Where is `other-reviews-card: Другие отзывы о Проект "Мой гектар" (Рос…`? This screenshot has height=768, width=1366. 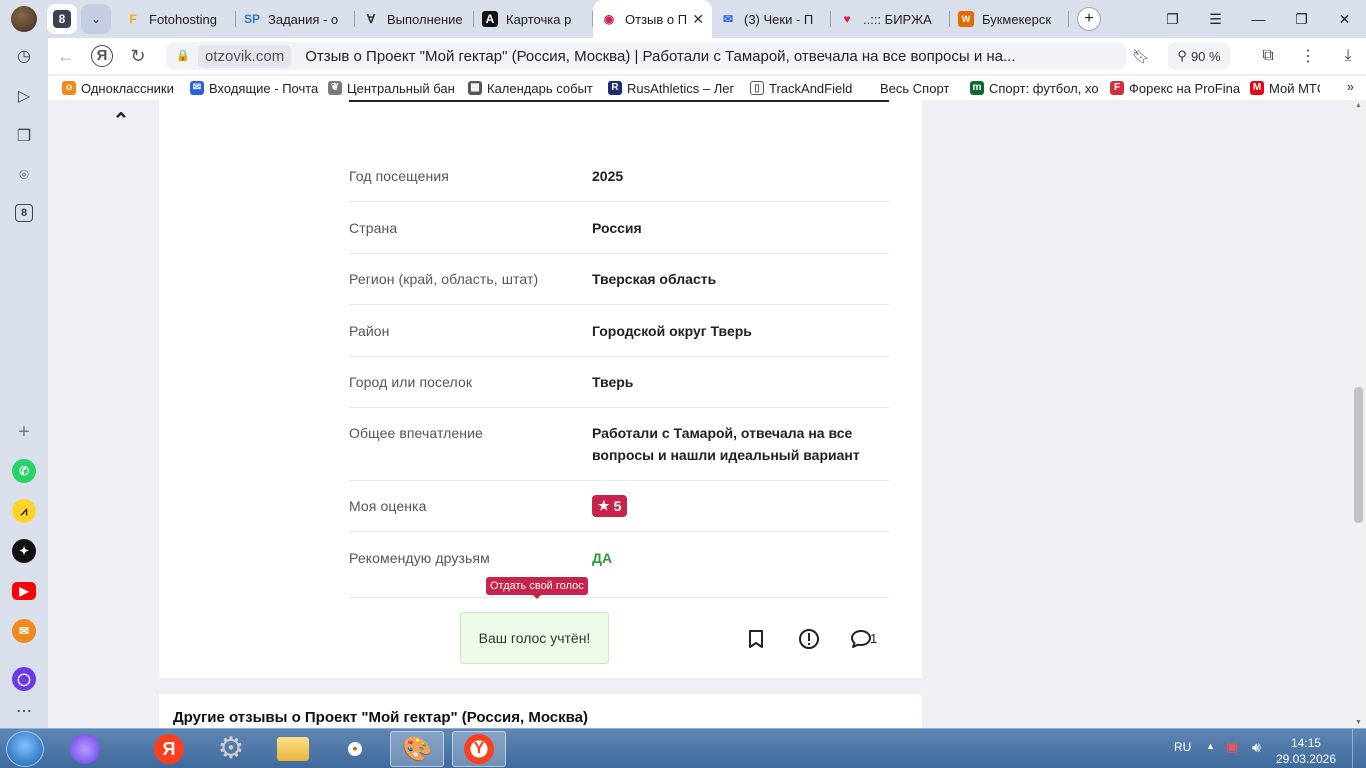 other-reviews-card: Другие отзывы о Проект "Мой гектар" (Рос… is located at coordinates (540, 711).